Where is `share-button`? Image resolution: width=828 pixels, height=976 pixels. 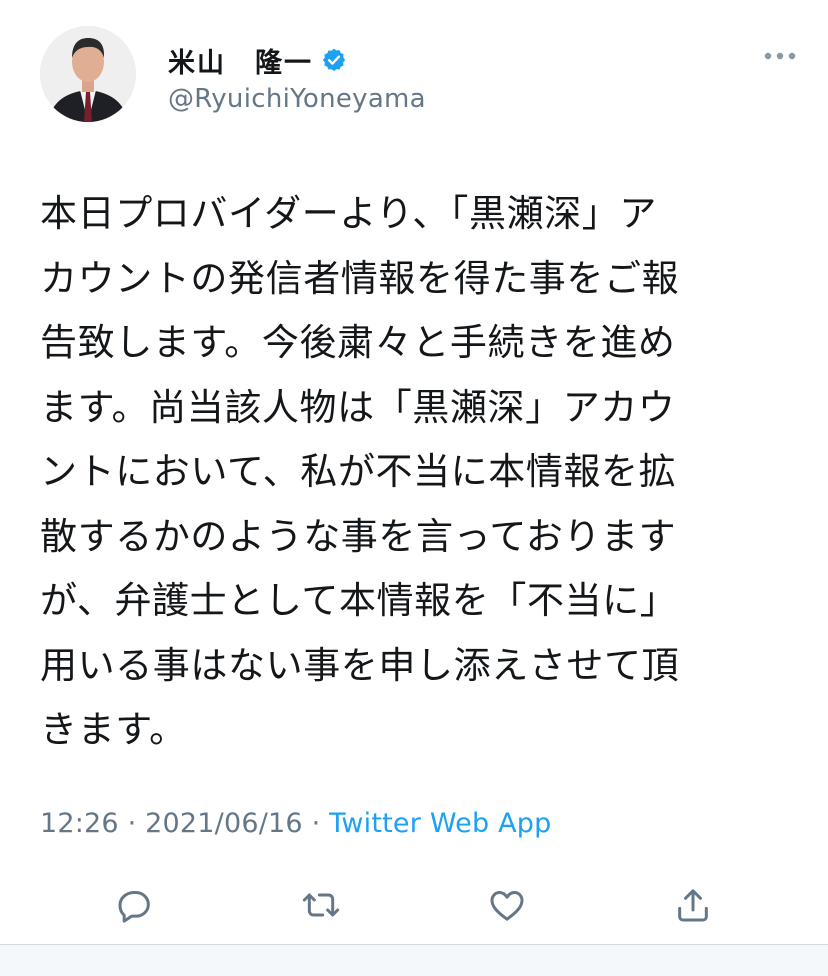 share-button is located at coordinates (693, 905).